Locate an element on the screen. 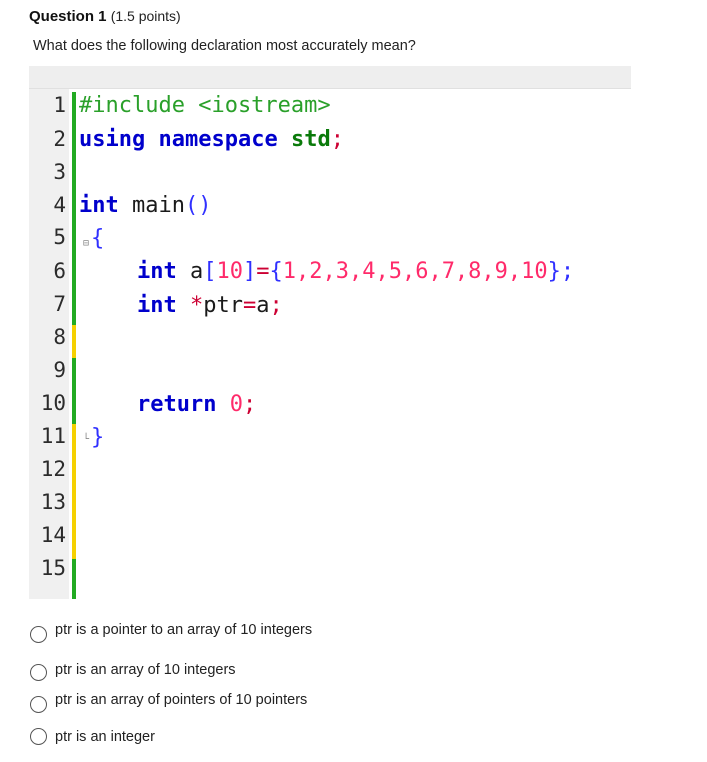 This screenshot has width=707, height=762. preprocessor: #include <iostream> is located at coordinates (205, 105).